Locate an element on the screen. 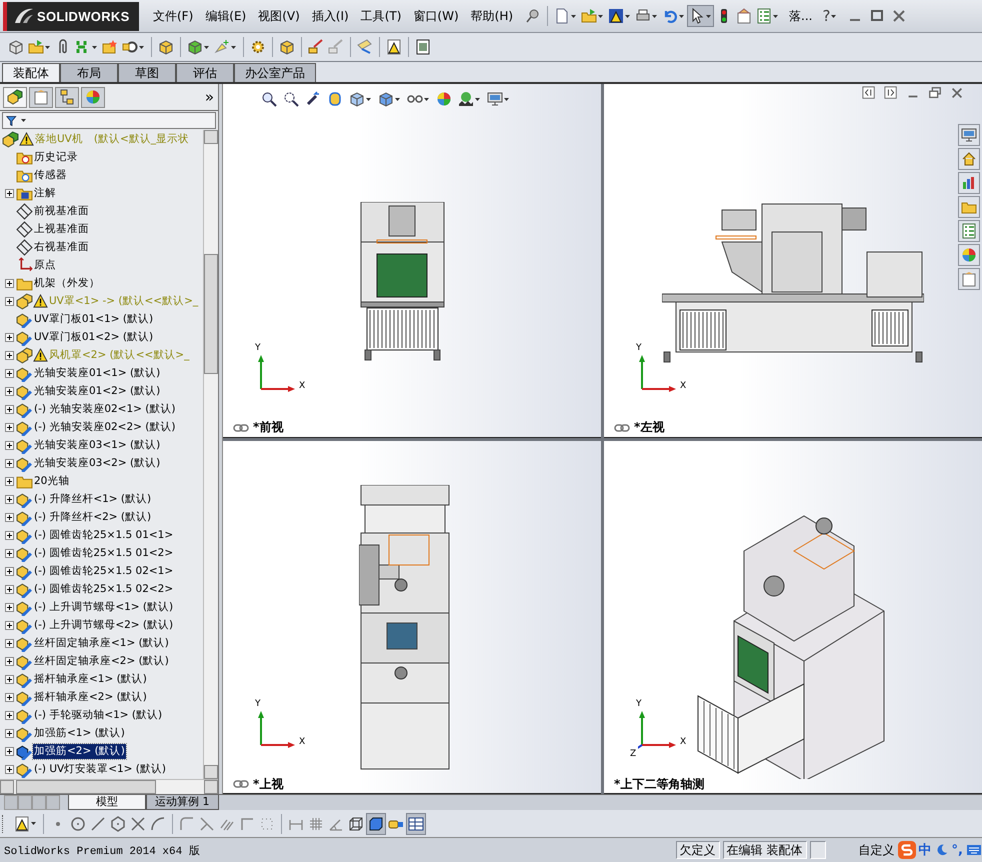 The width and height of the screenshot is (982, 862). tab: 草图 is located at coordinates (147, 72).